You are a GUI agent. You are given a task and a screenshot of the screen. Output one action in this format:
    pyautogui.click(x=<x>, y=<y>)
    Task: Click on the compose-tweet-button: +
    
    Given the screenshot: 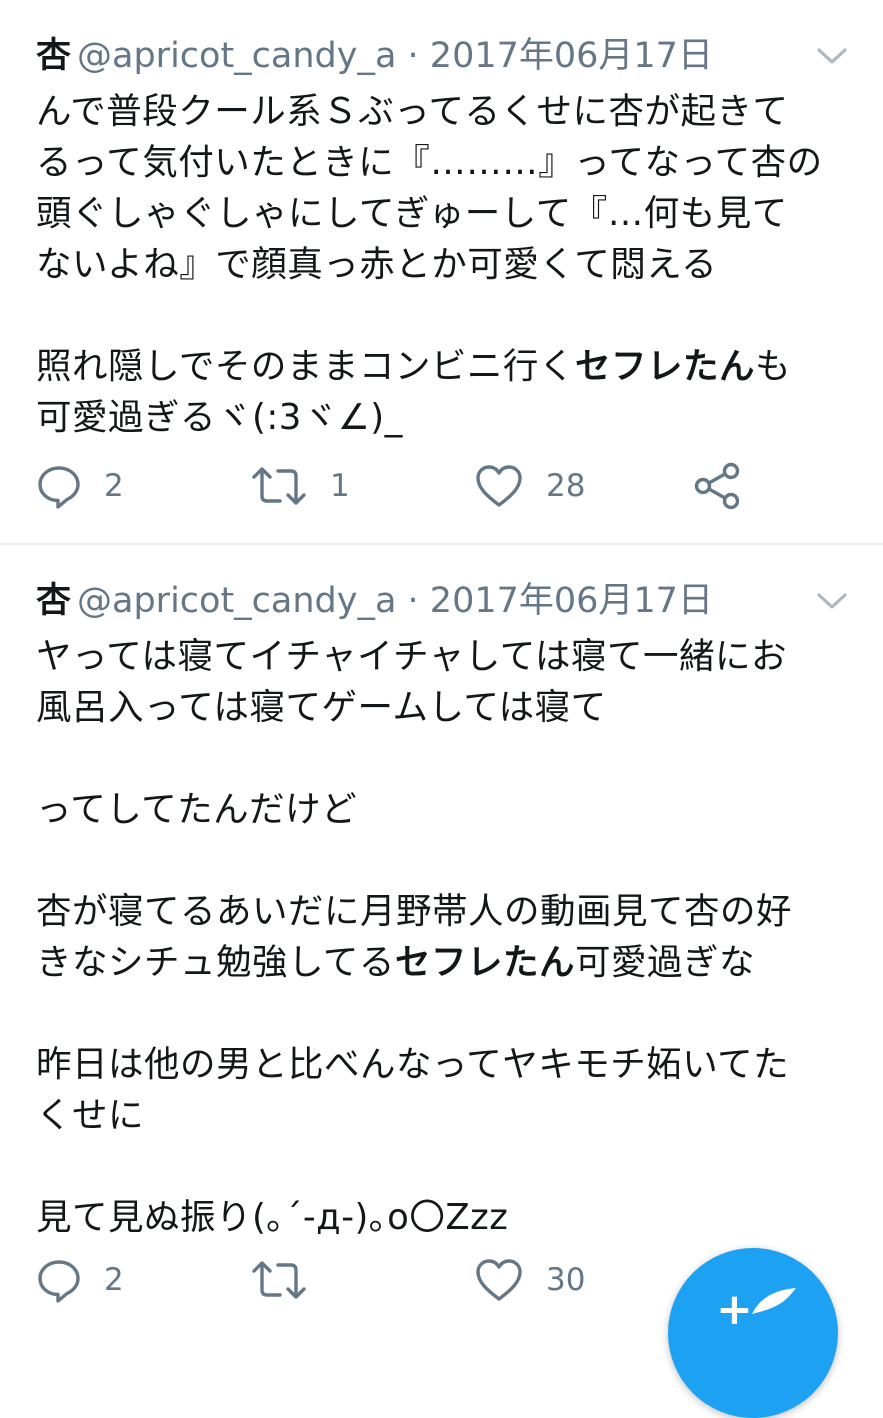 What is the action you would take?
    pyautogui.click(x=753, y=1333)
    